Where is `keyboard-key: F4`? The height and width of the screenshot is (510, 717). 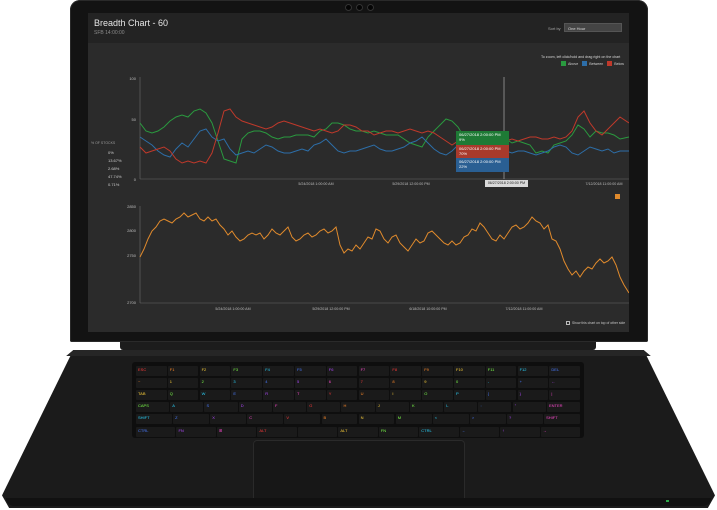 keyboard-key: F4 is located at coordinates (278, 371).